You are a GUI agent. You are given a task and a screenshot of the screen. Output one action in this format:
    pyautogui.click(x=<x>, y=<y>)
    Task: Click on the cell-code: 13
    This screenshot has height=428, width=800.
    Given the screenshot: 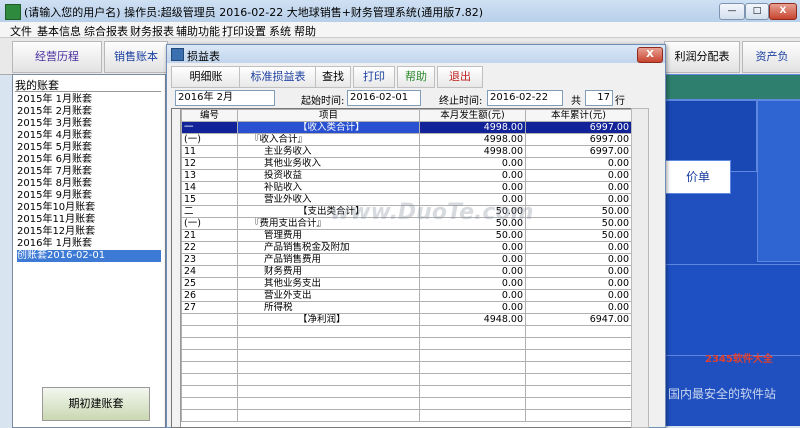 What is the action you would take?
    pyautogui.click(x=209, y=175)
    